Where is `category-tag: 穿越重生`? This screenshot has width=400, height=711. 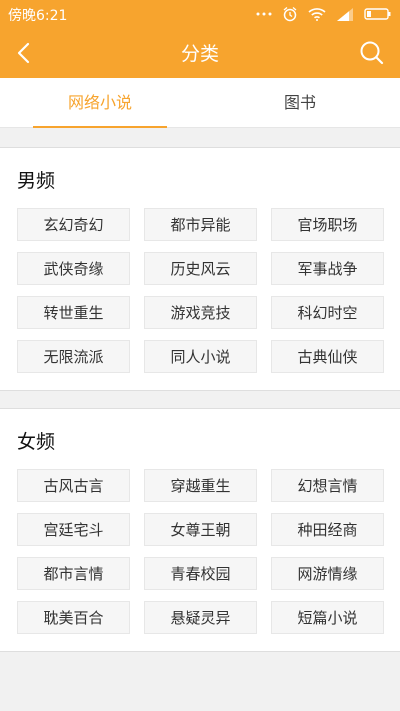 category-tag: 穿越重生 is located at coordinates (200, 485).